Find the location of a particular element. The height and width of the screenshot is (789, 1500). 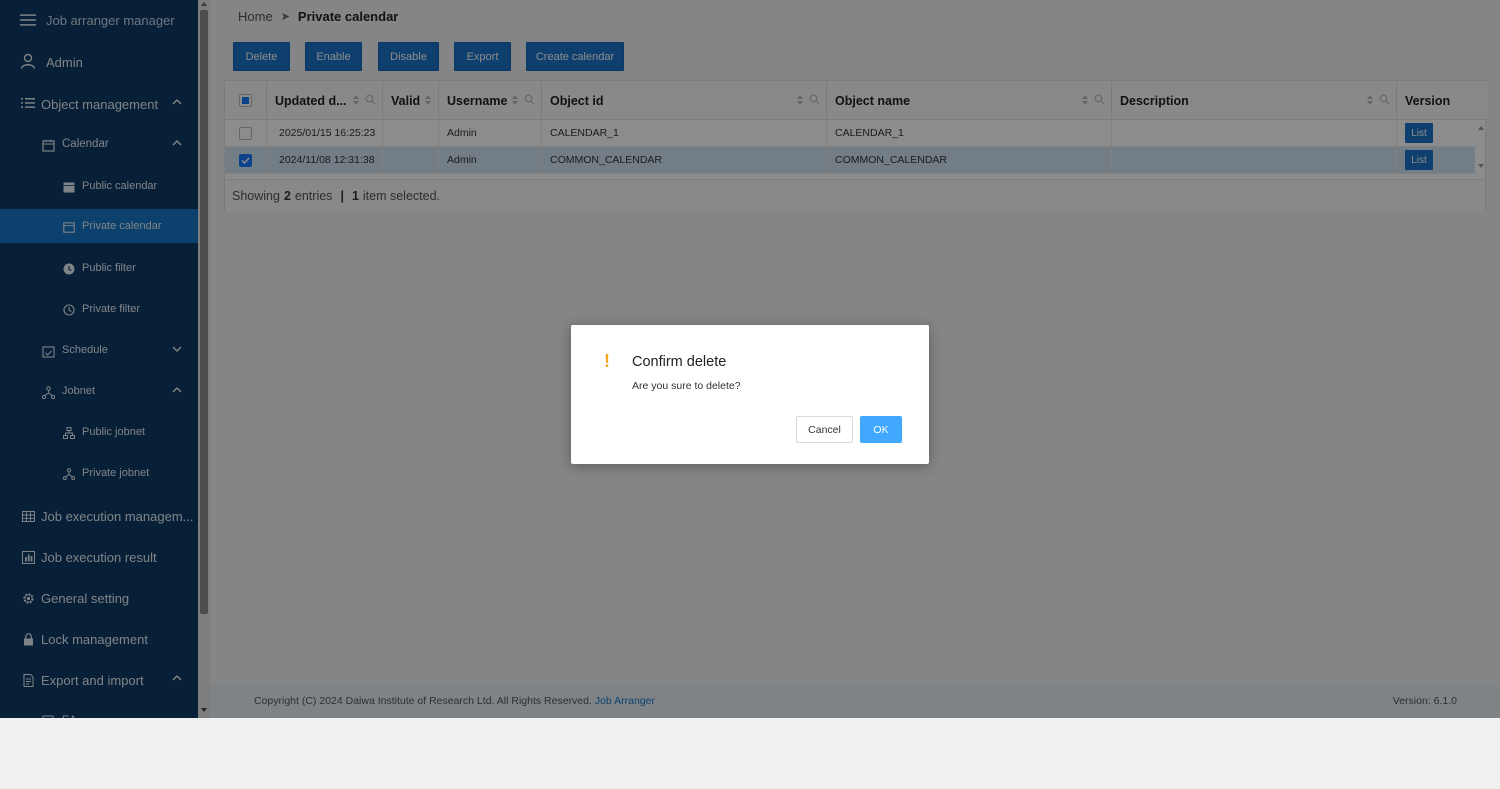

warning-icon: ! is located at coordinates (607, 361).